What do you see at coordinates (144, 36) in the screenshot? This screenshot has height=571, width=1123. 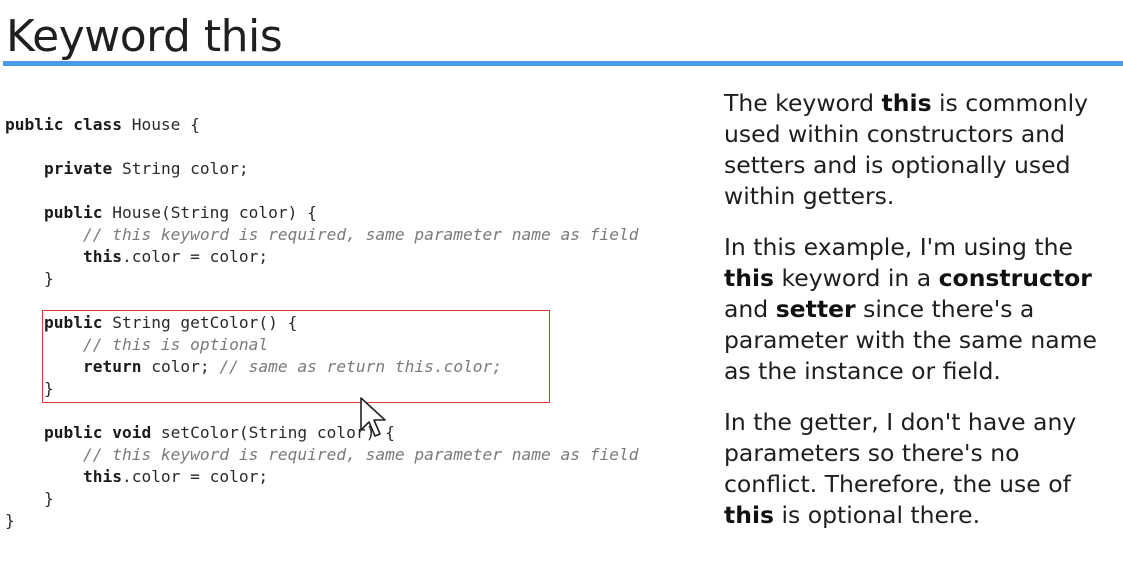 I see `slide-title: Keyword this` at bounding box center [144, 36].